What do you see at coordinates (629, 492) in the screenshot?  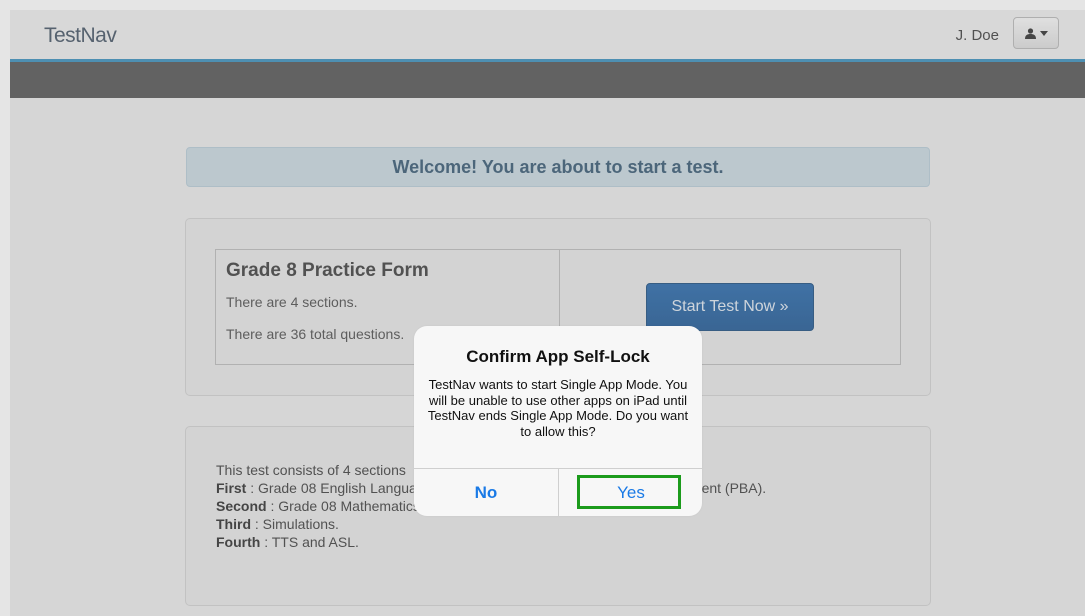 I see `yes-button-highlight` at bounding box center [629, 492].